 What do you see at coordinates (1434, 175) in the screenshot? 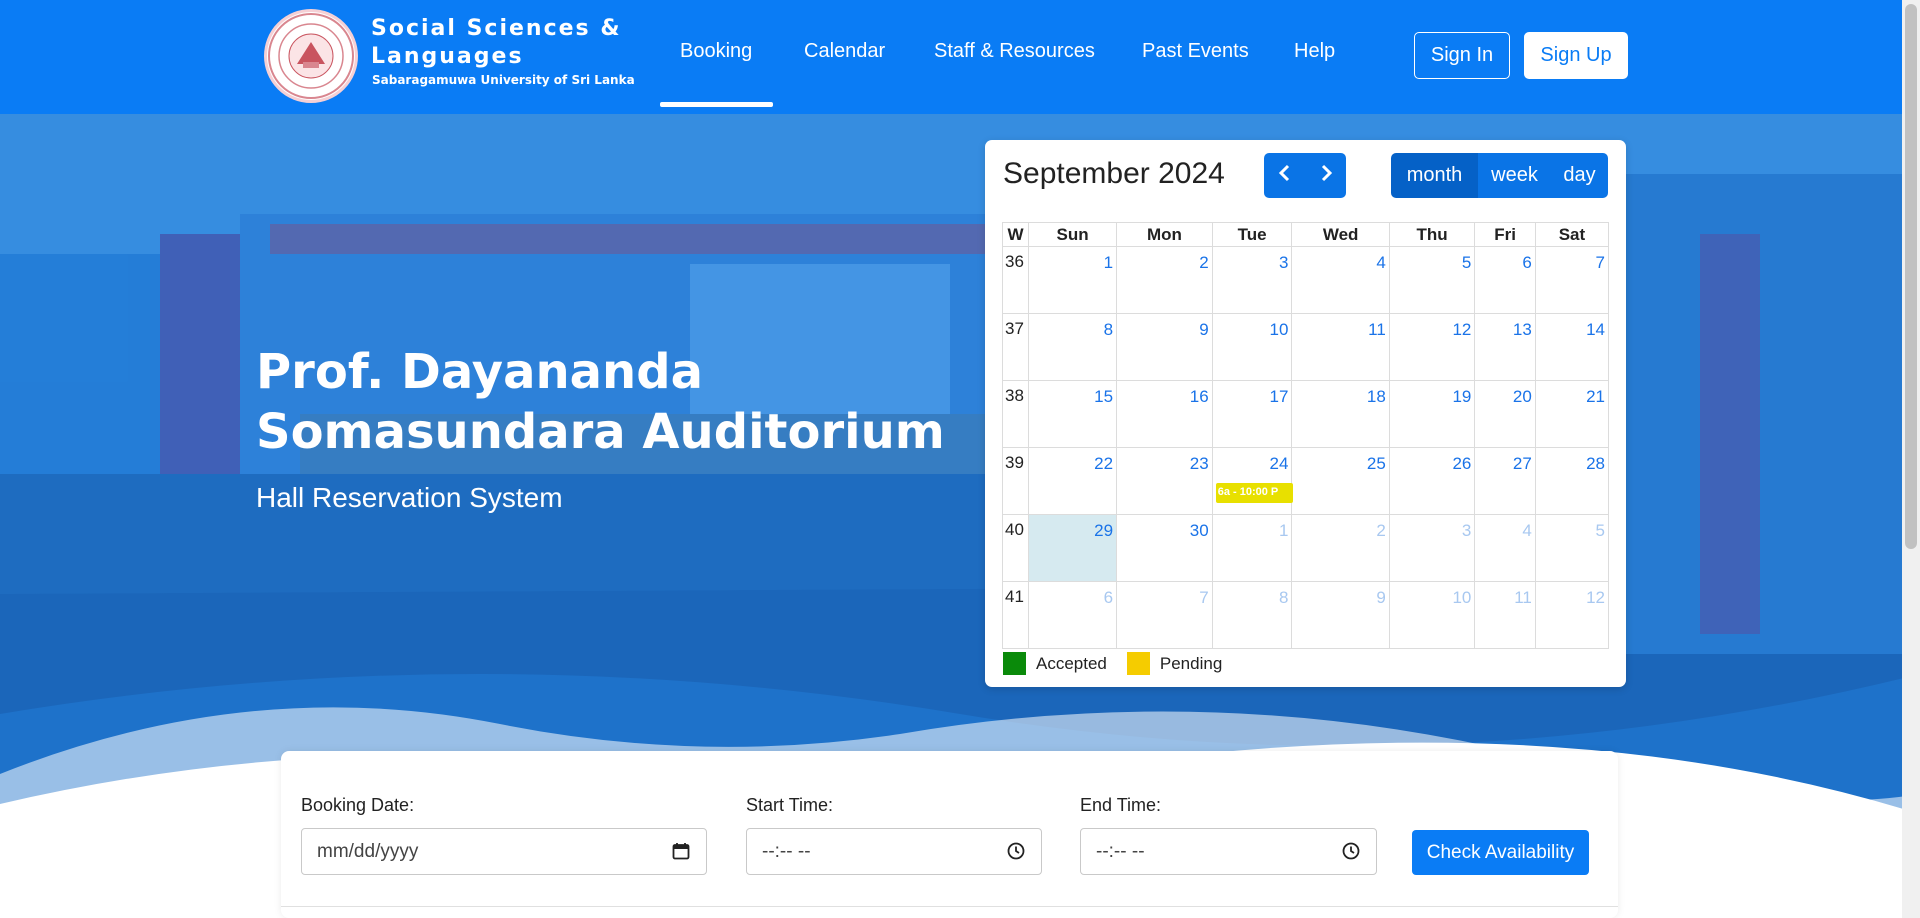
I see `view-month-button: month` at bounding box center [1434, 175].